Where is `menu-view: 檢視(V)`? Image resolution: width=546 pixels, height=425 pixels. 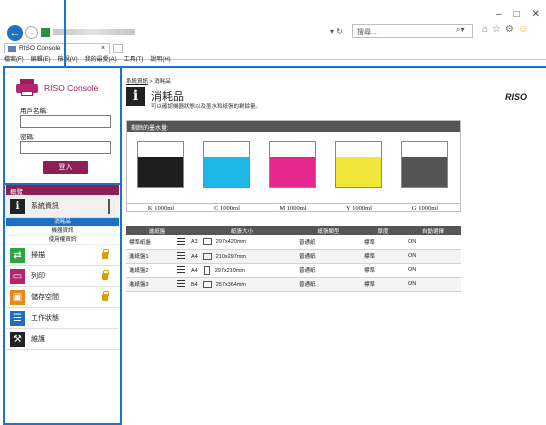 menu-view: 檢視(V) is located at coordinates (68, 58).